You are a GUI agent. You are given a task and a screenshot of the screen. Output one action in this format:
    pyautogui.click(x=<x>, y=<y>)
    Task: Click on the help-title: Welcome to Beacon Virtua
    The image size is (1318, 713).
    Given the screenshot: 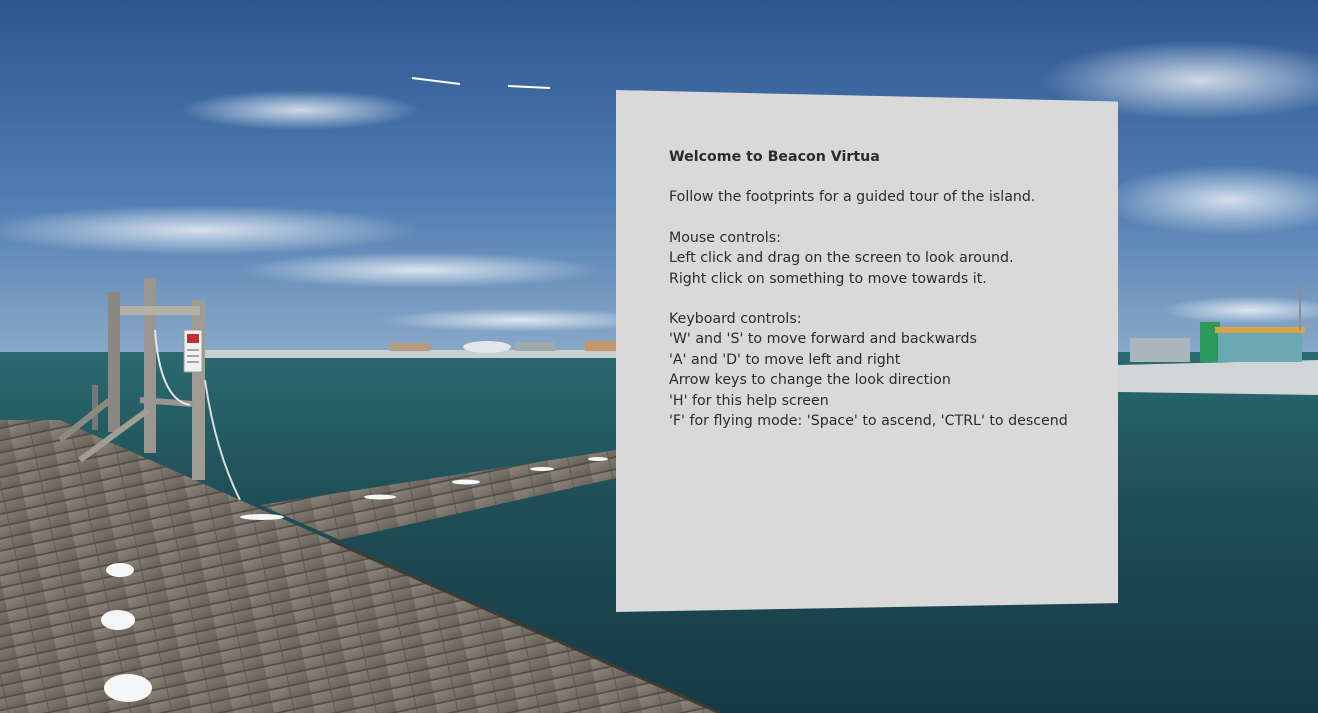 What is the action you would take?
    pyautogui.click(x=774, y=157)
    